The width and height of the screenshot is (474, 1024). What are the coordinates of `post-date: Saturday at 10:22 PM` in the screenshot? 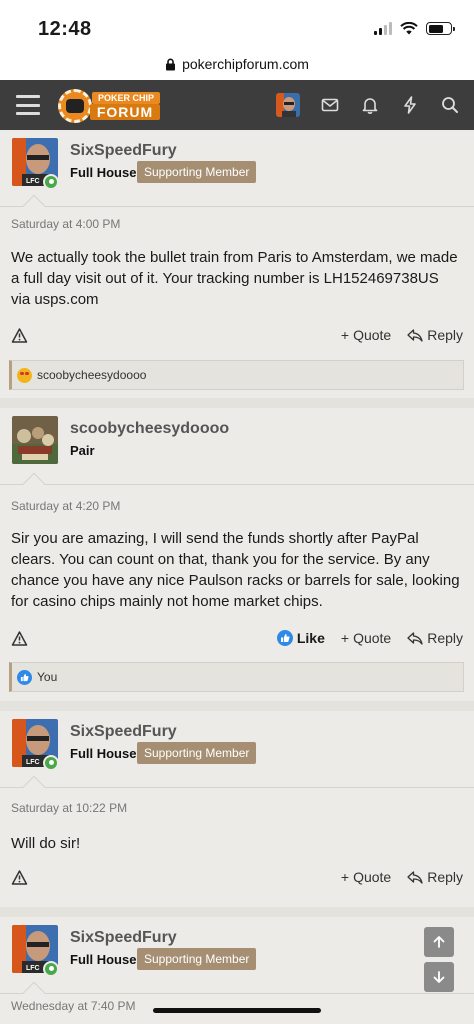 It's located at (69, 808).